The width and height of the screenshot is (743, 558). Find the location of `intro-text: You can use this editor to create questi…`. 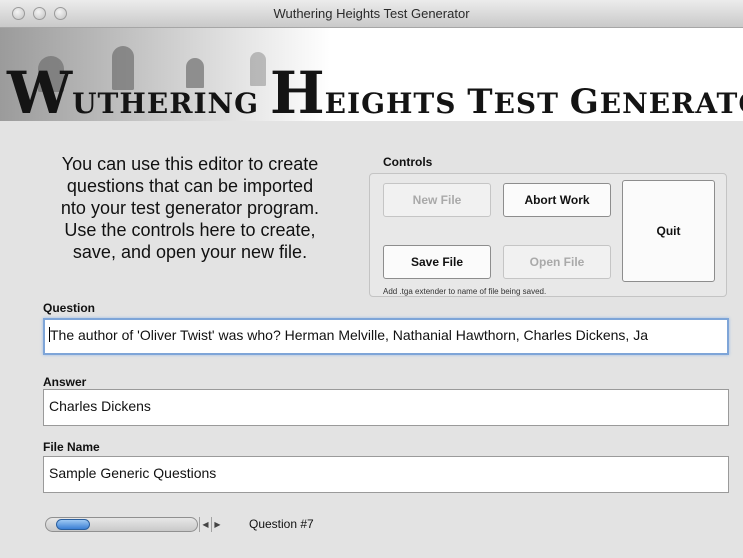

intro-text: You can use this editor to create questi… is located at coordinates (190, 208).